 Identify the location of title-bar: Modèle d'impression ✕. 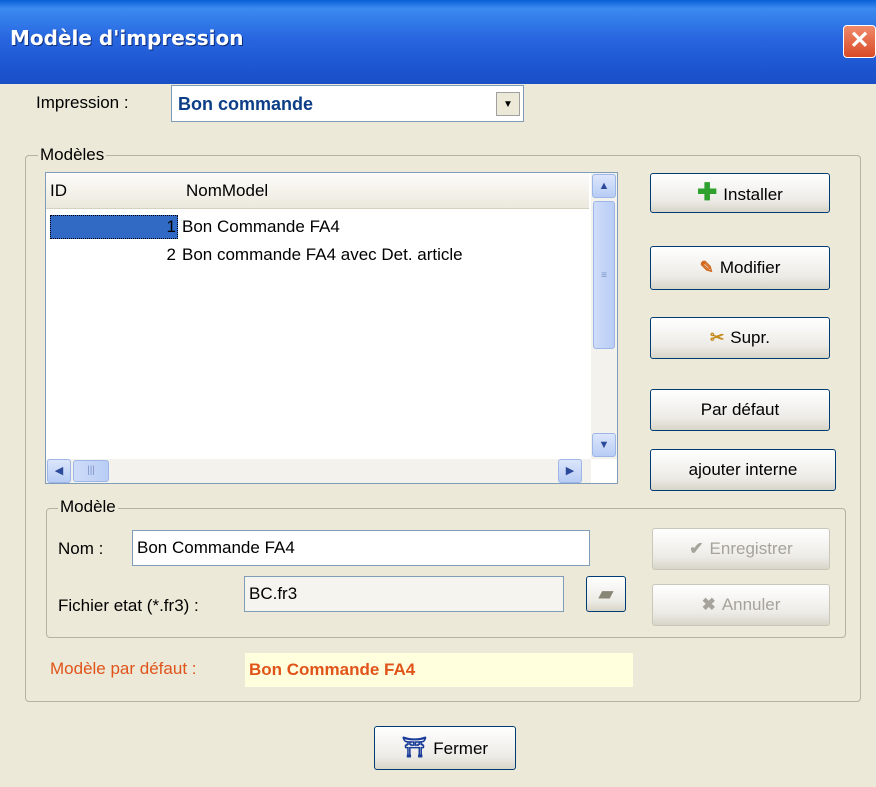
(438, 42).